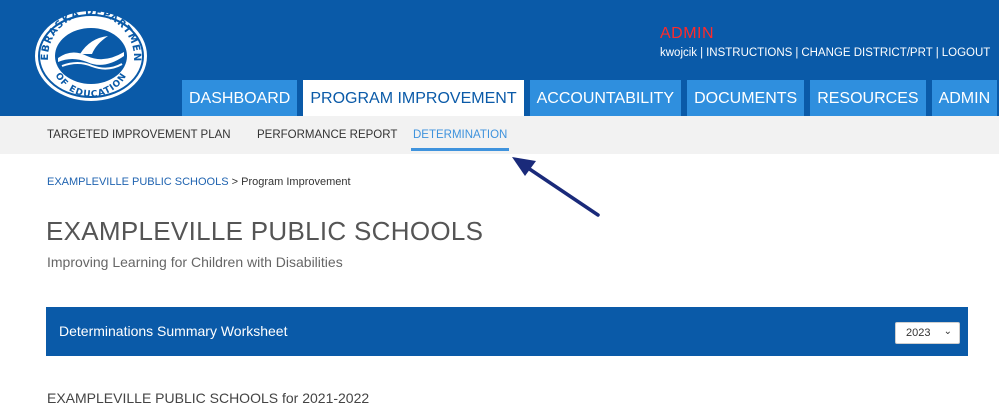 This screenshot has height=407, width=999. What do you see at coordinates (507, 331) in the screenshot?
I see `determinations-summary-panel: Determinations Summary Worksheet 2023 ⌄` at bounding box center [507, 331].